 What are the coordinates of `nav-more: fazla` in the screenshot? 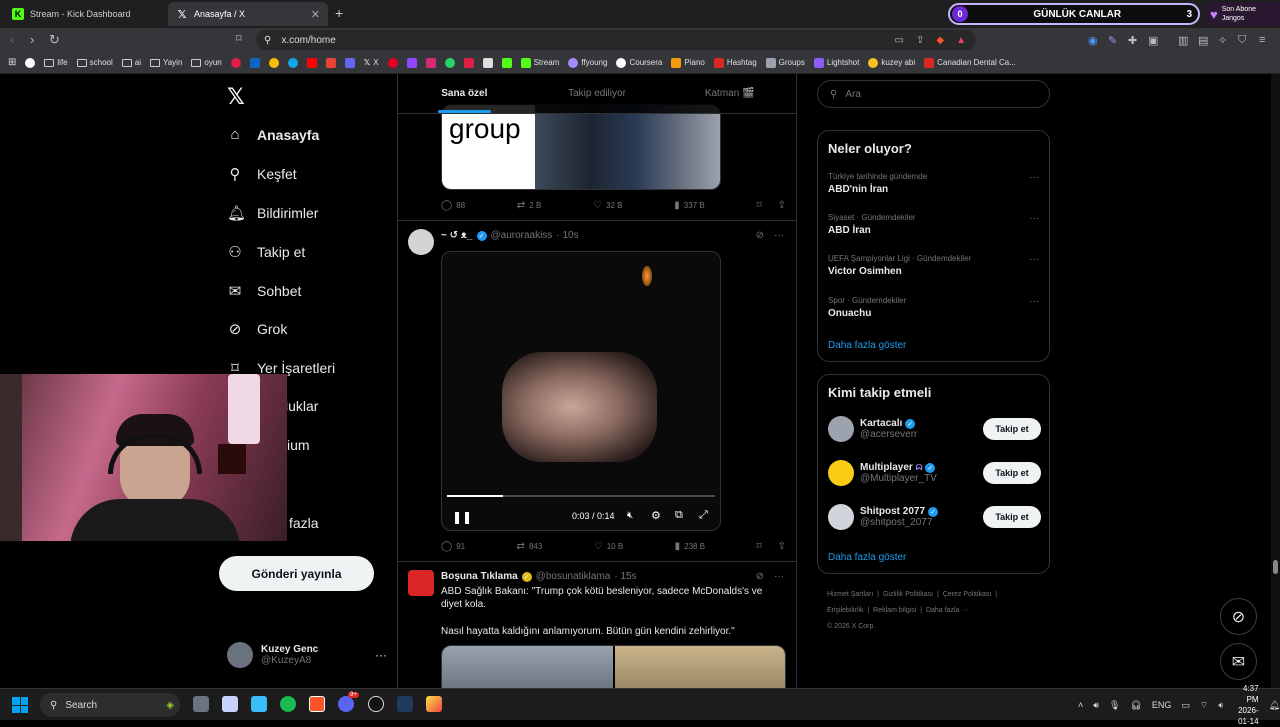 It's located at (304, 523).